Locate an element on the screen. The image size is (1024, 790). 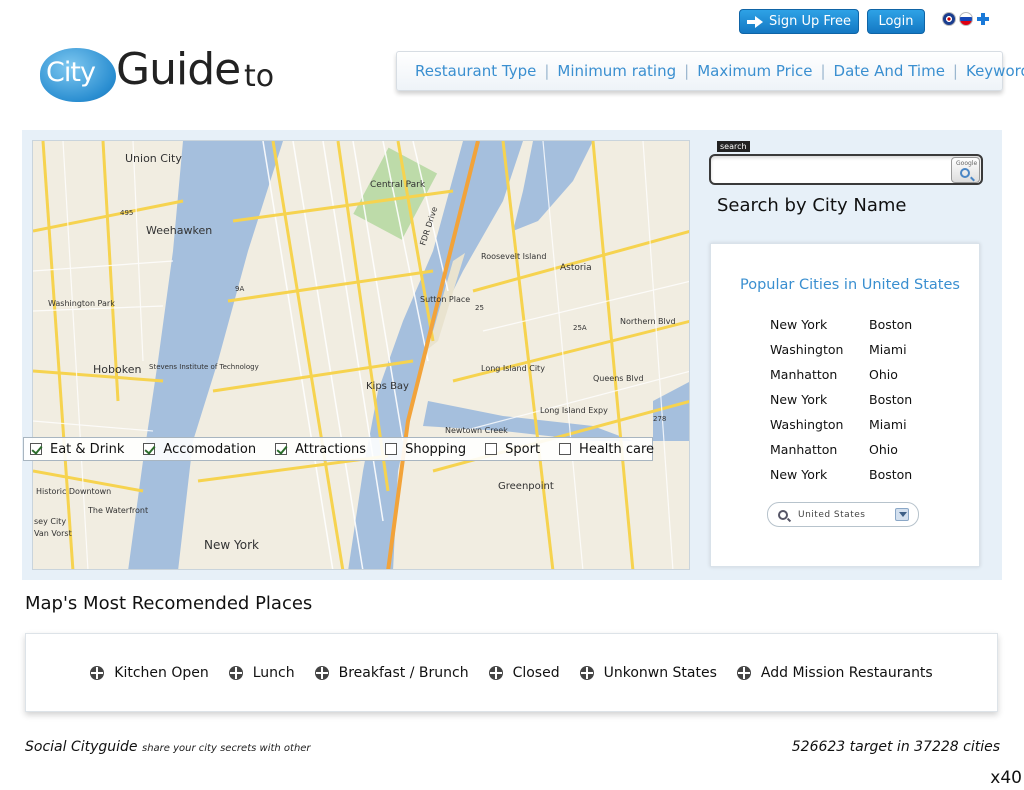
search-tag: search is located at coordinates (733, 146).